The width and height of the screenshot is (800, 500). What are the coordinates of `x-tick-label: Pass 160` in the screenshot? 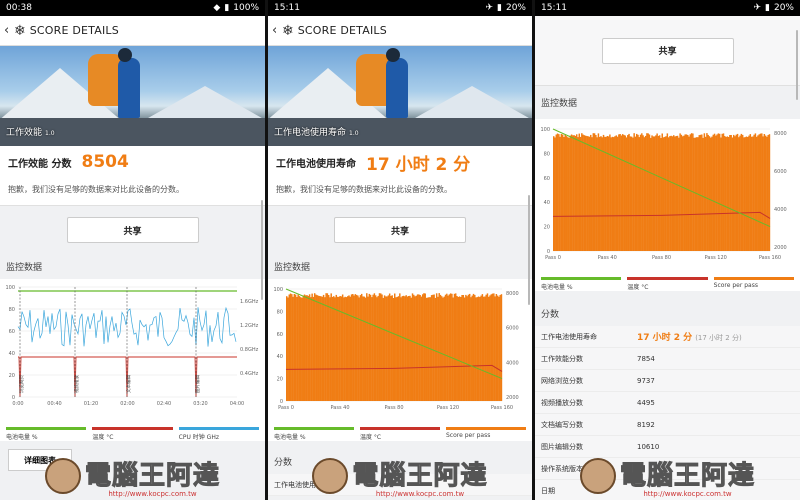 It's located at (770, 258).